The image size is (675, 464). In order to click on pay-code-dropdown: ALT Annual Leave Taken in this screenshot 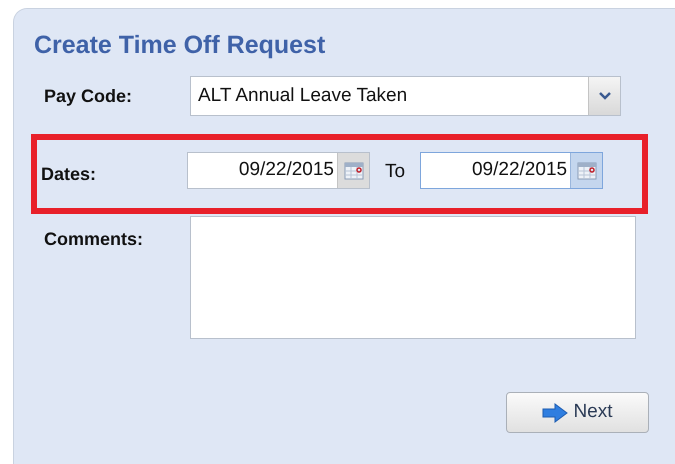, I will do `click(405, 96)`.